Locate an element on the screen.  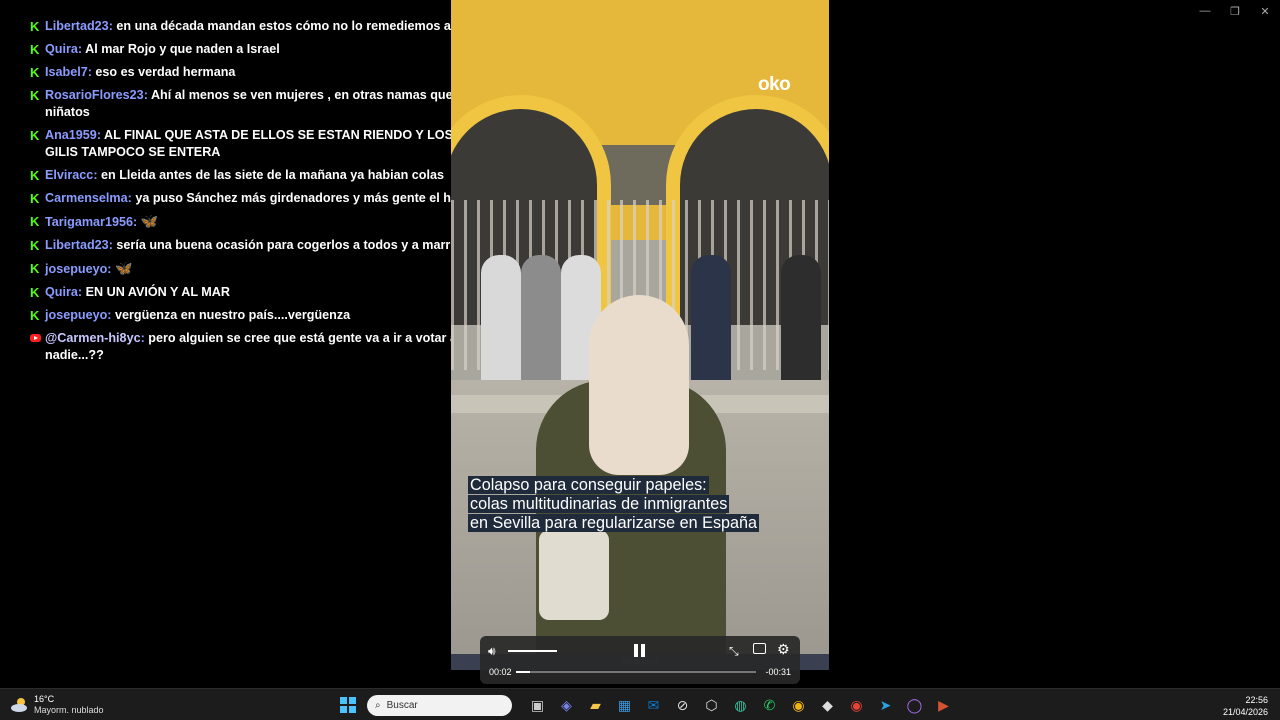
powerpoint-icon: ▶ is located at coordinates (943, 705).